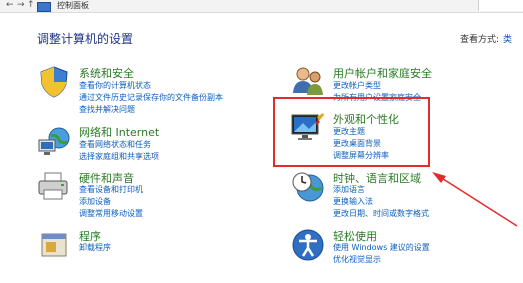 The image size is (523, 283). I want to click on view-by-value: 类, so click(507, 40).